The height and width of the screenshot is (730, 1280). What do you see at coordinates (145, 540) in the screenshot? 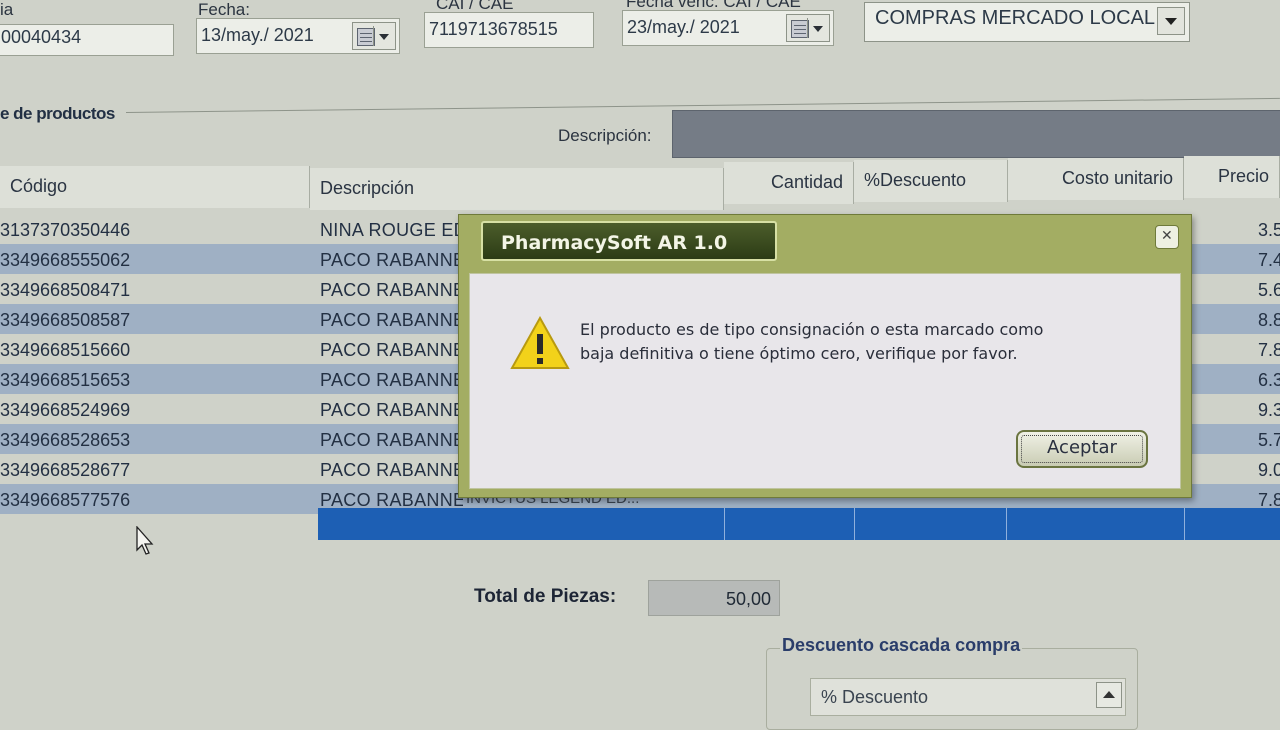
I see `mouse-pointer-icon` at bounding box center [145, 540].